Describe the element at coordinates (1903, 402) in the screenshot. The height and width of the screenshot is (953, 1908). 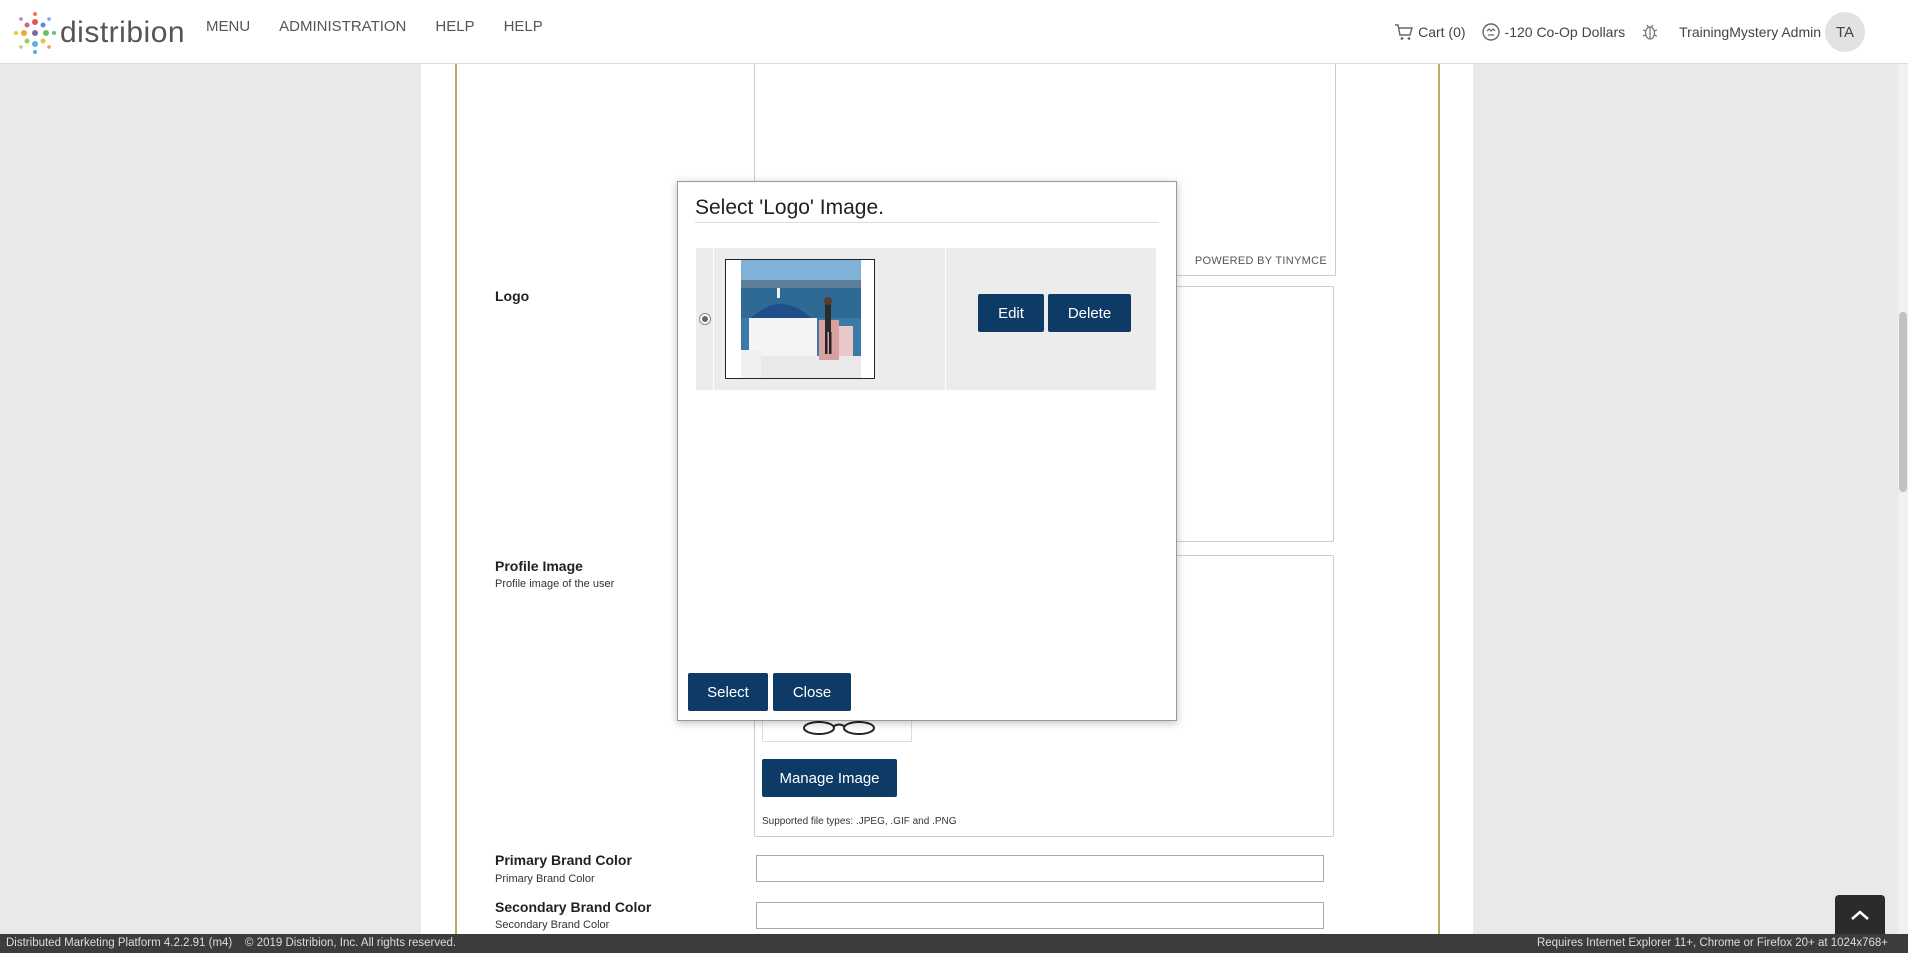
I see `scrollbar-thumb` at that location.